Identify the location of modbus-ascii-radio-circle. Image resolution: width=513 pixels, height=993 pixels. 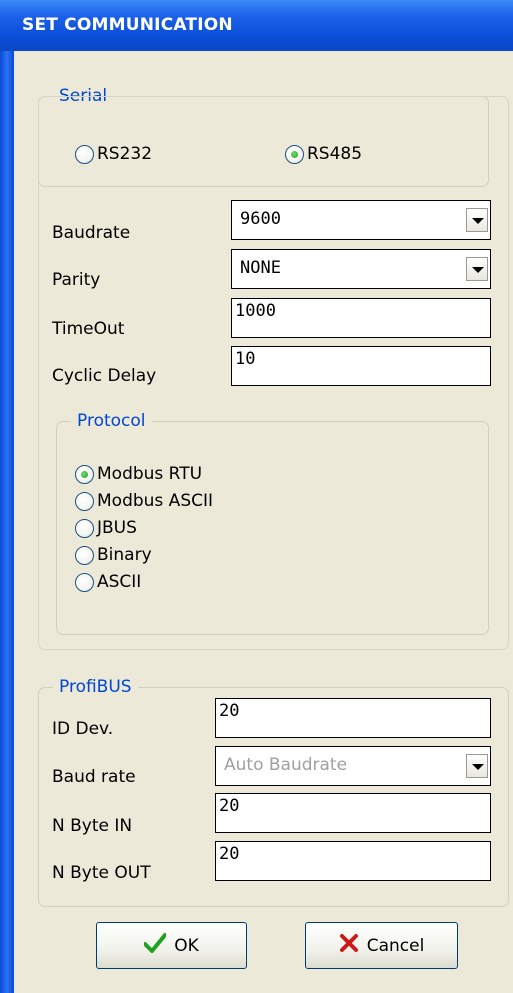
(84, 501).